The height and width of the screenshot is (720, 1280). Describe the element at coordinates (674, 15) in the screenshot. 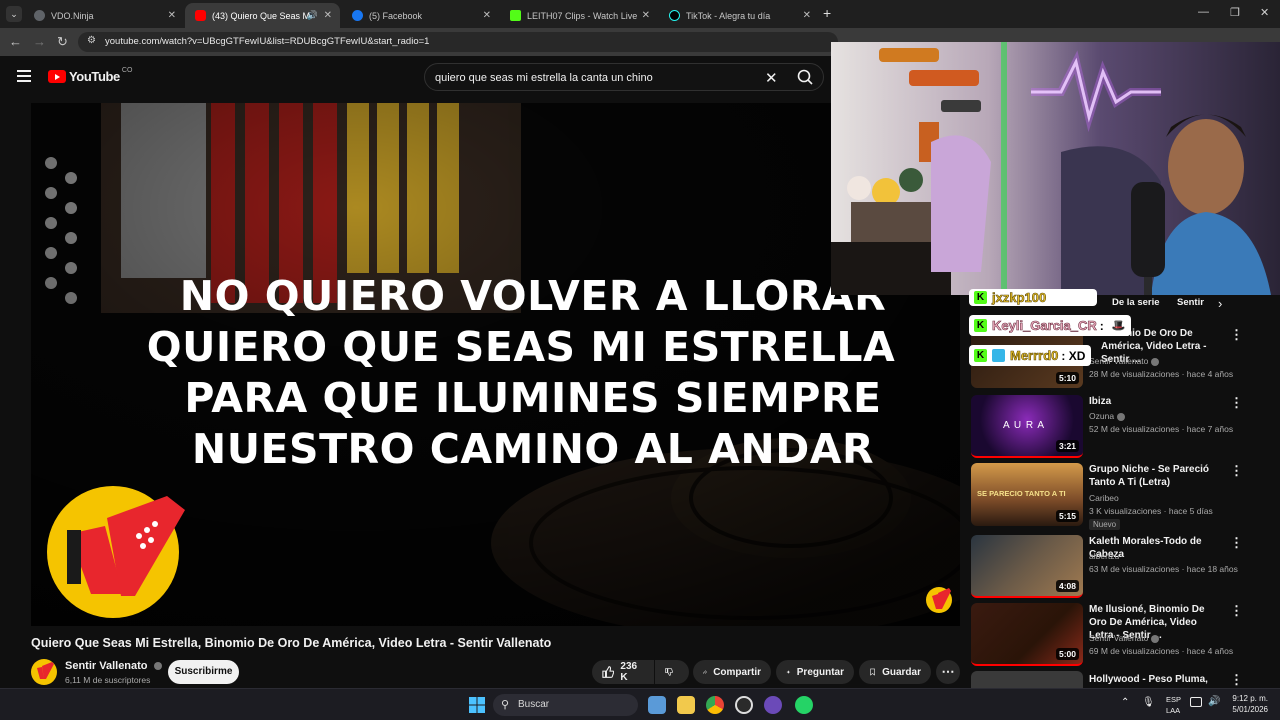

I see `tiktok-icon` at that location.